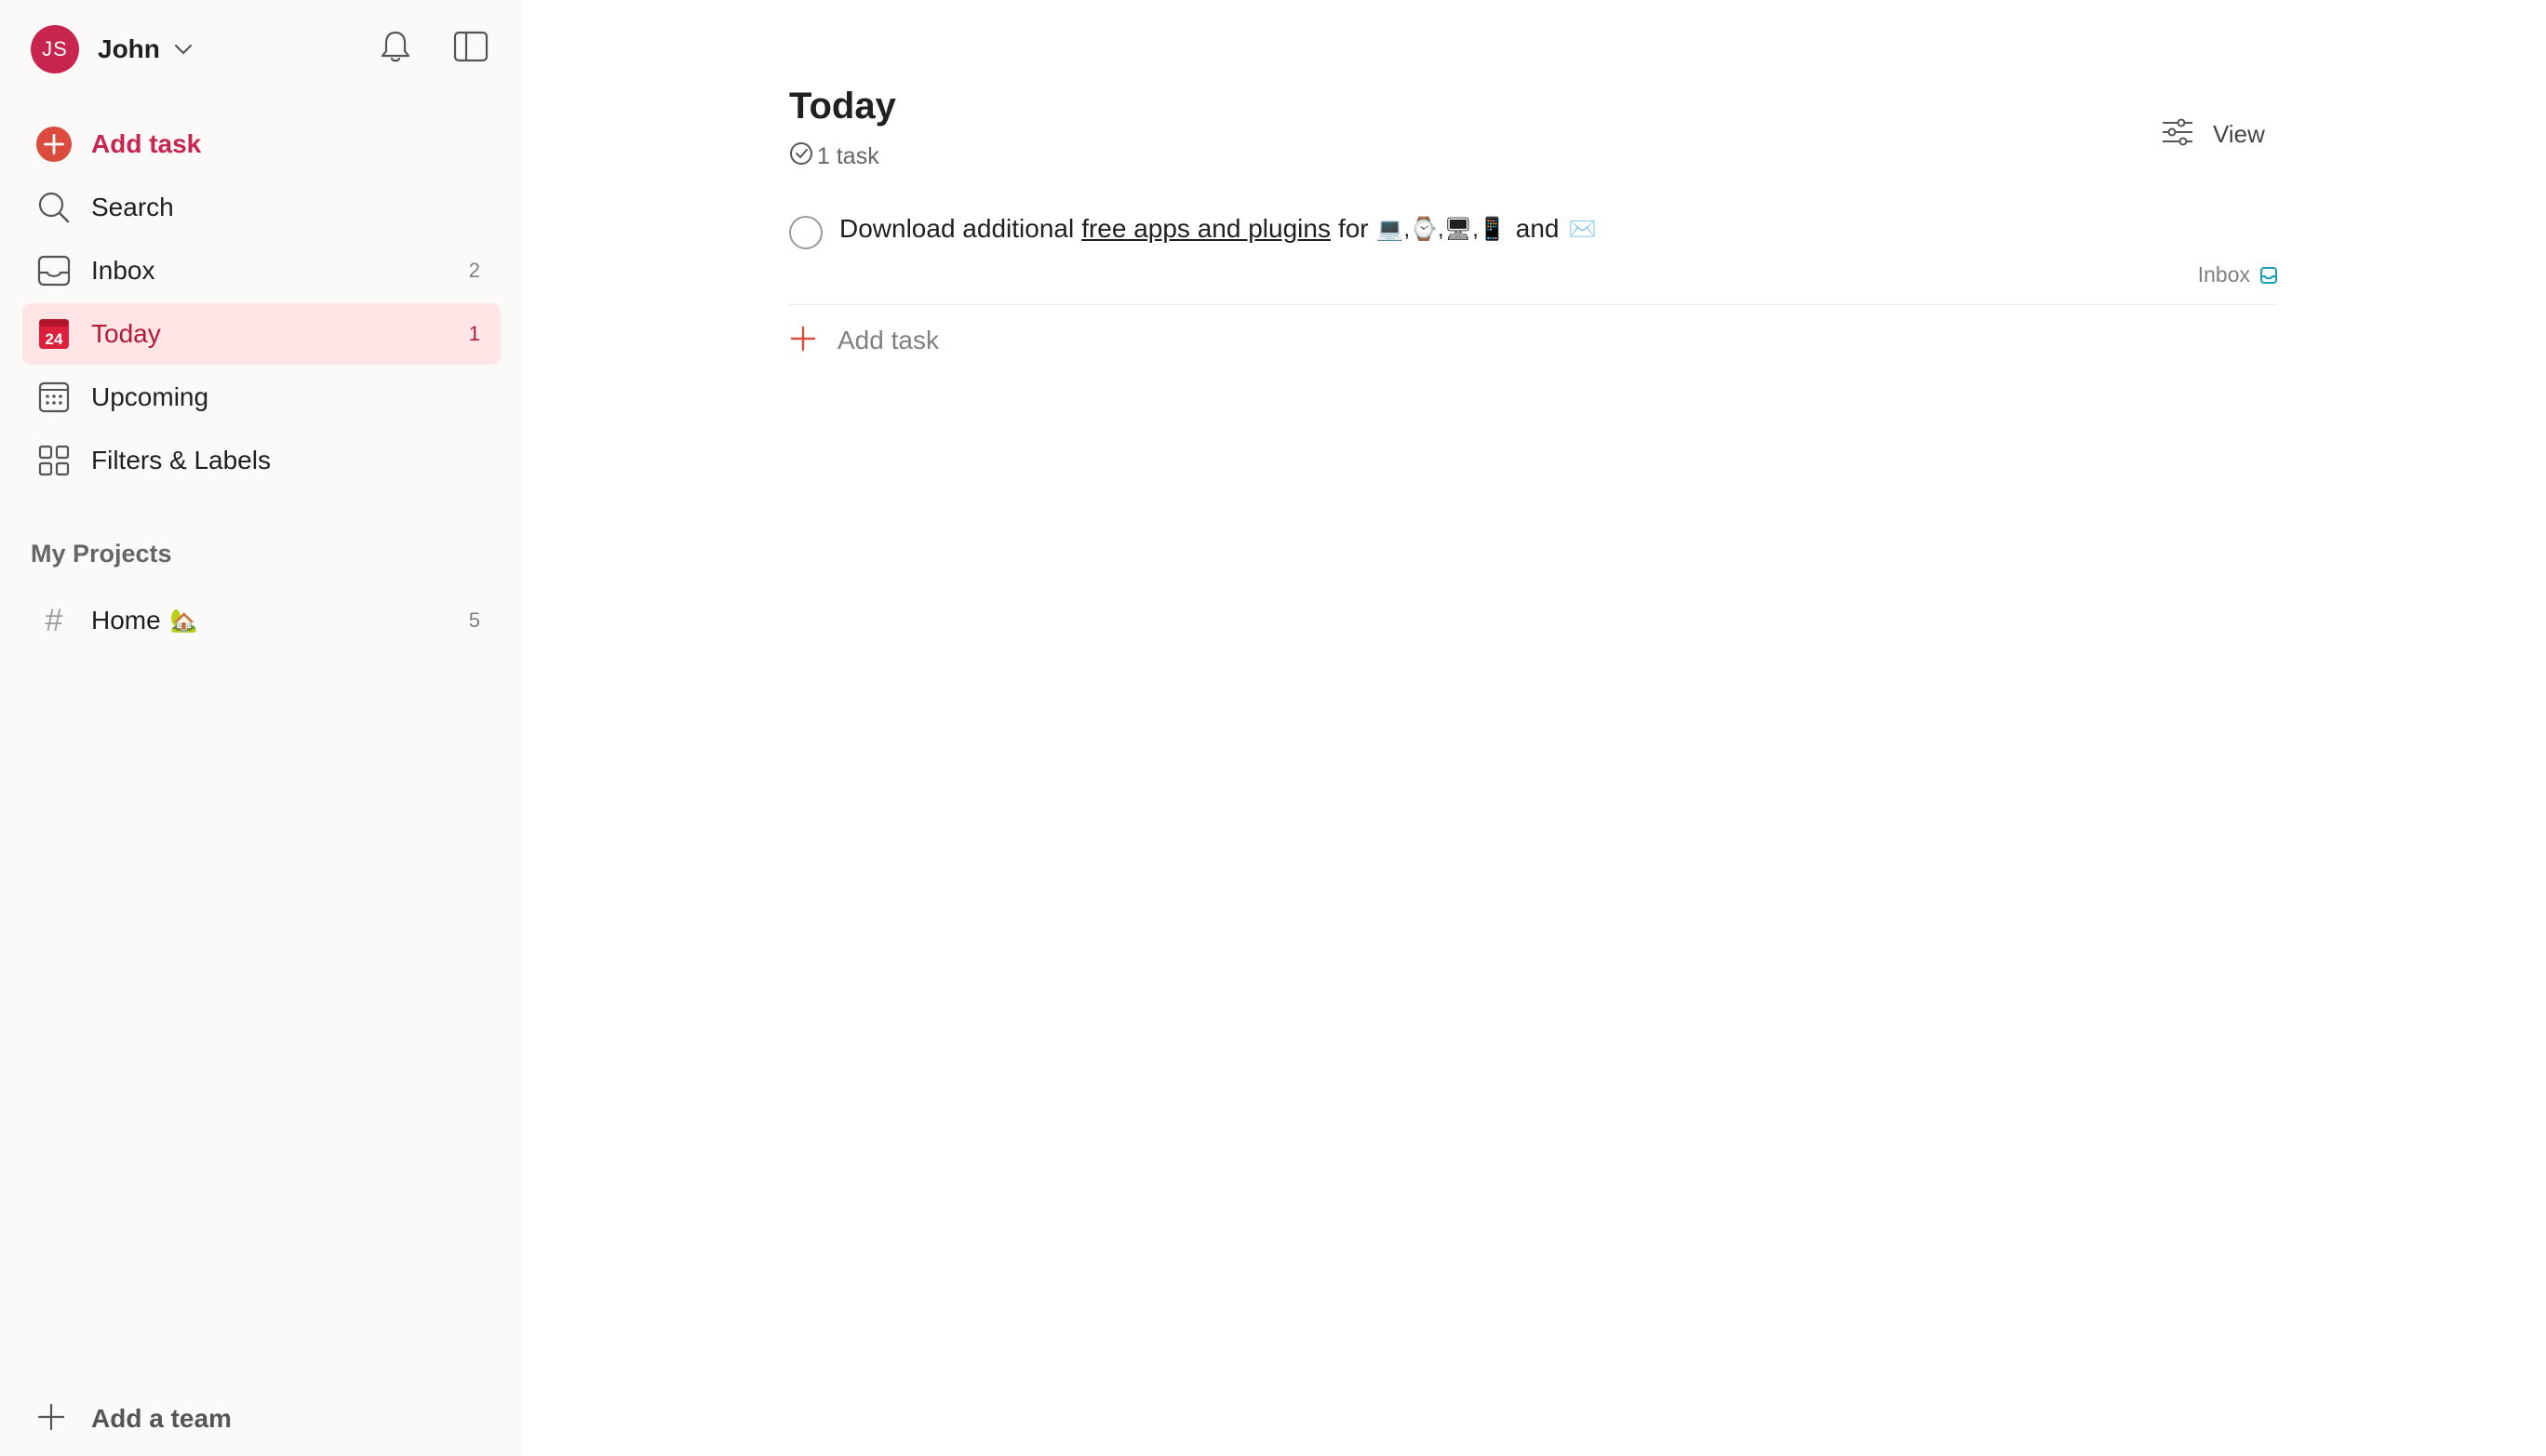 This screenshot has height=1456, width=2546. Describe the element at coordinates (1206, 229) in the screenshot. I see `task-link: free apps and plugins` at that location.